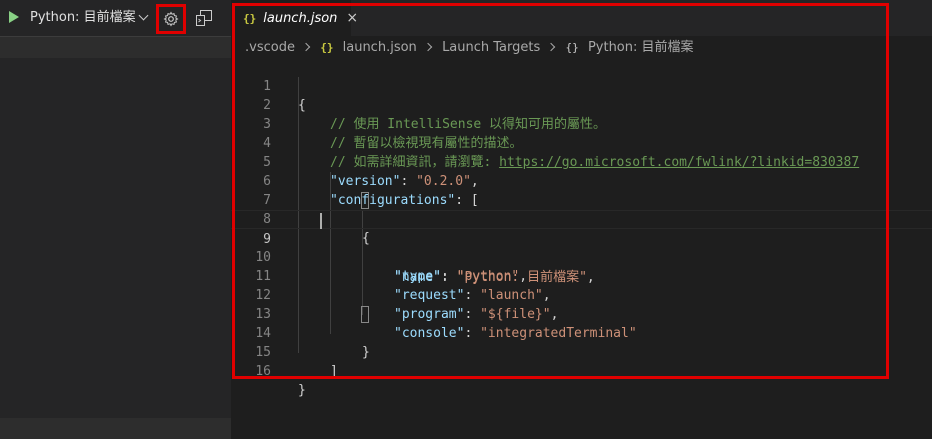 This screenshot has height=439, width=932. What do you see at coordinates (581, 123) in the screenshot?
I see `code-line: 3 // 暫留以檢視現有屬性的描述。` at bounding box center [581, 123].